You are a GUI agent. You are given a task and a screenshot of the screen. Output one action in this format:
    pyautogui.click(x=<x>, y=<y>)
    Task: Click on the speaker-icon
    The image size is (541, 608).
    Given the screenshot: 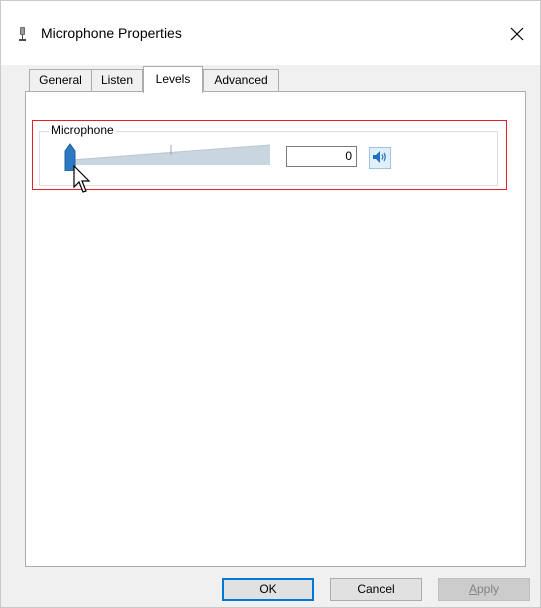 What is the action you would take?
    pyautogui.click(x=380, y=158)
    